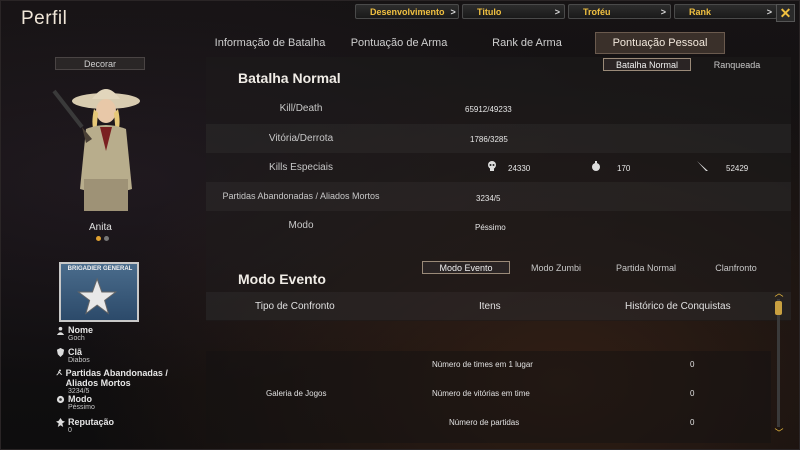  What do you see at coordinates (556, 267) in the screenshot?
I see `subtab-zombie-mode: Modo Zumbi` at bounding box center [556, 267].